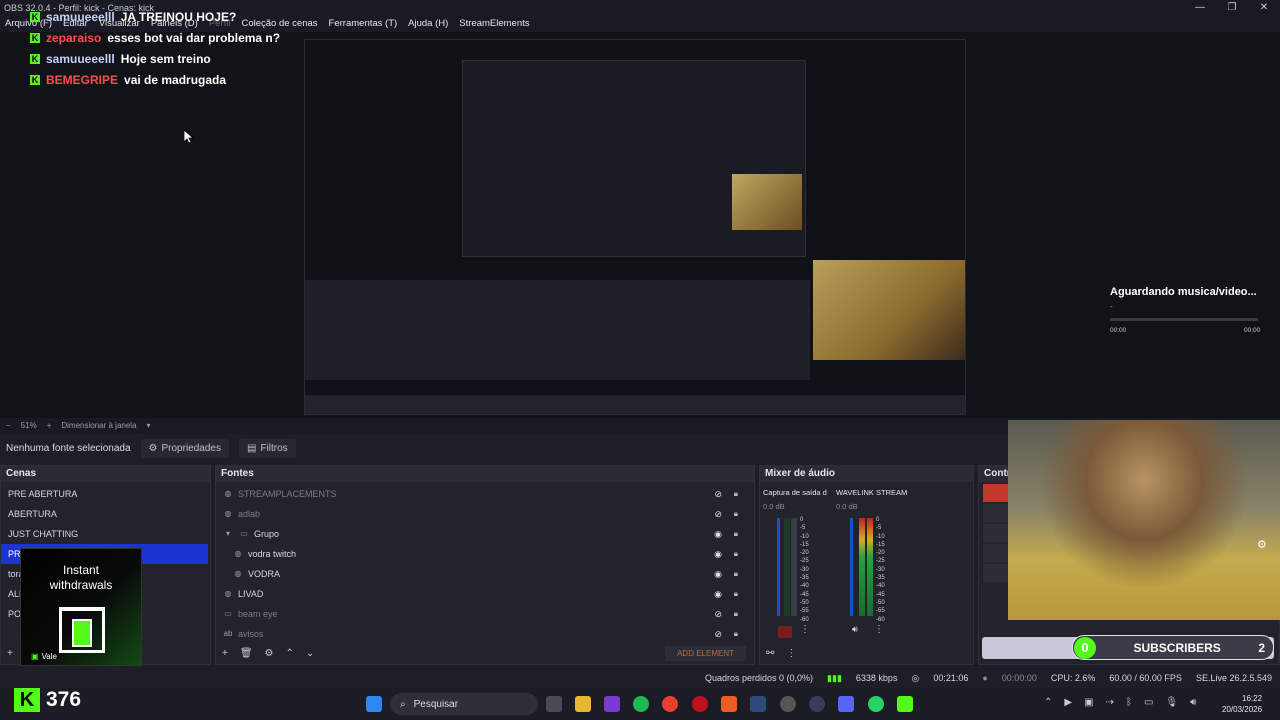 The width and height of the screenshot is (1280, 720). I want to click on add-scene-button: +, so click(10, 653).